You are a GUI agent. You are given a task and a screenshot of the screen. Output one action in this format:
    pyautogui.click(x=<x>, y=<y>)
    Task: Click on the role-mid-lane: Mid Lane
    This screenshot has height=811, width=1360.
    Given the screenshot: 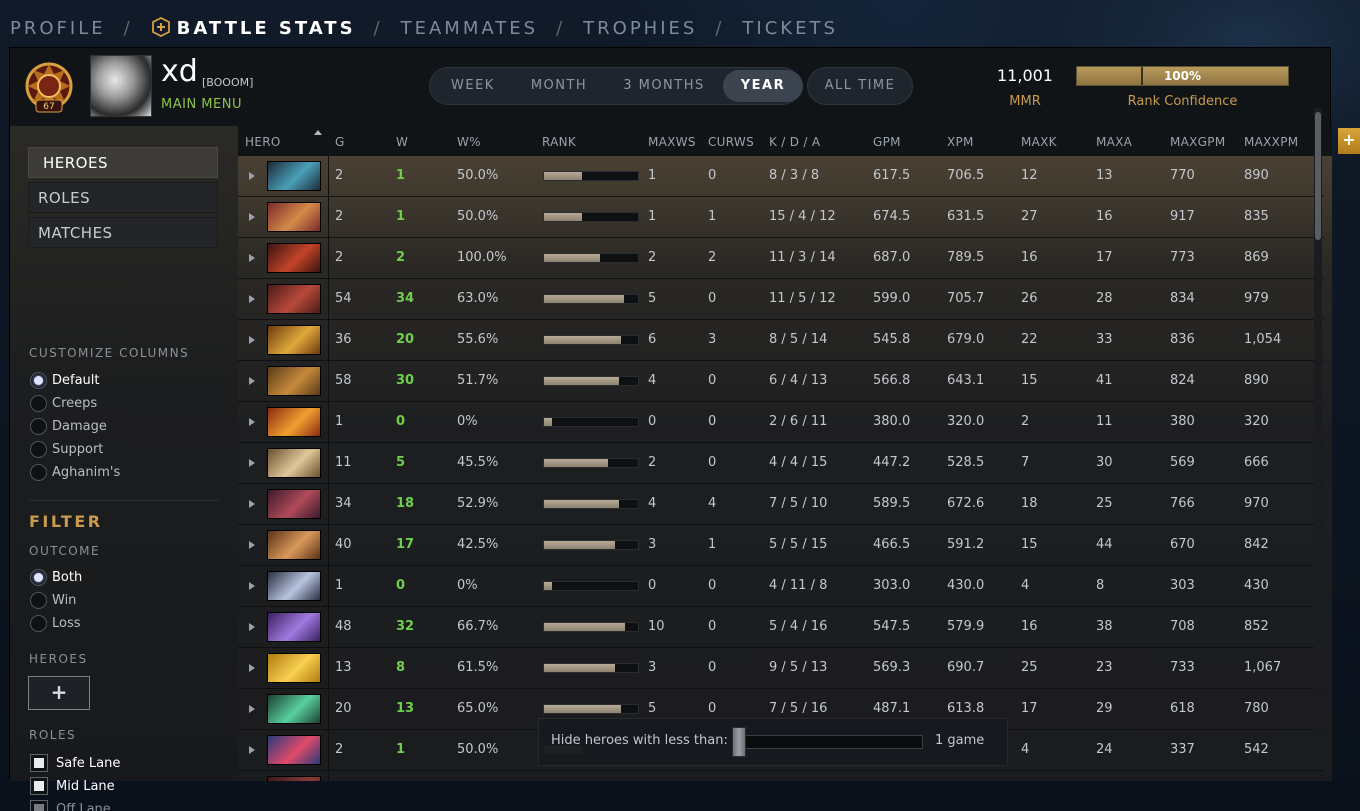 What is the action you would take?
    pyautogui.click(x=72, y=786)
    